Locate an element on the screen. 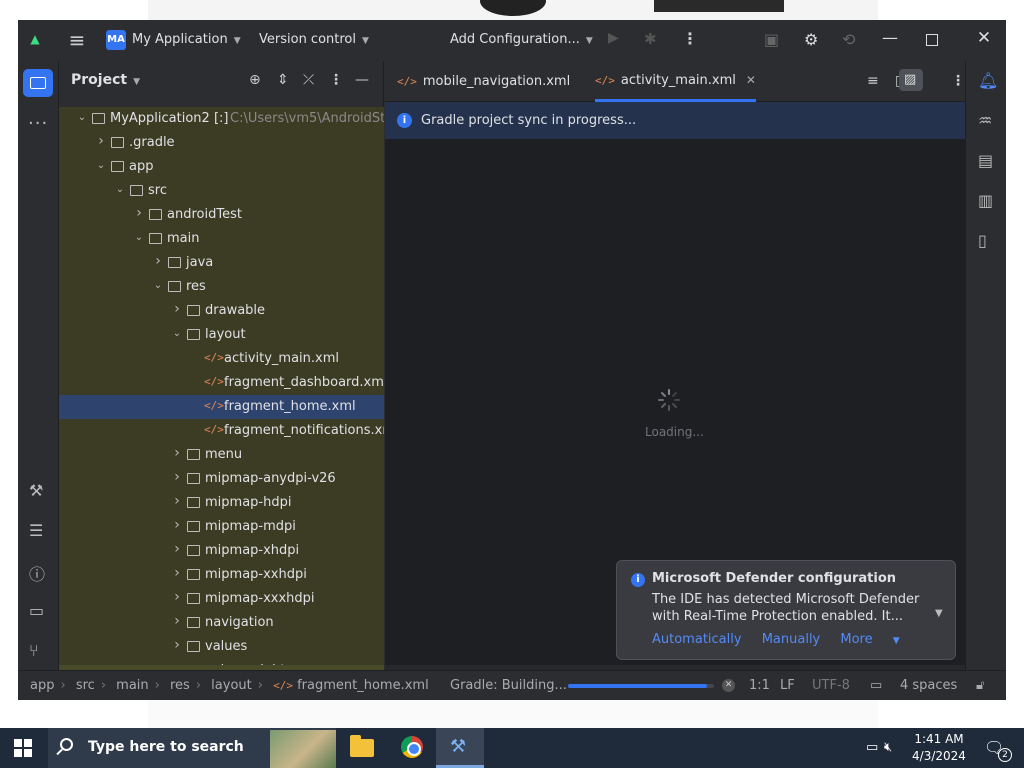  close-tab-icon: ✕ is located at coordinates (751, 80).